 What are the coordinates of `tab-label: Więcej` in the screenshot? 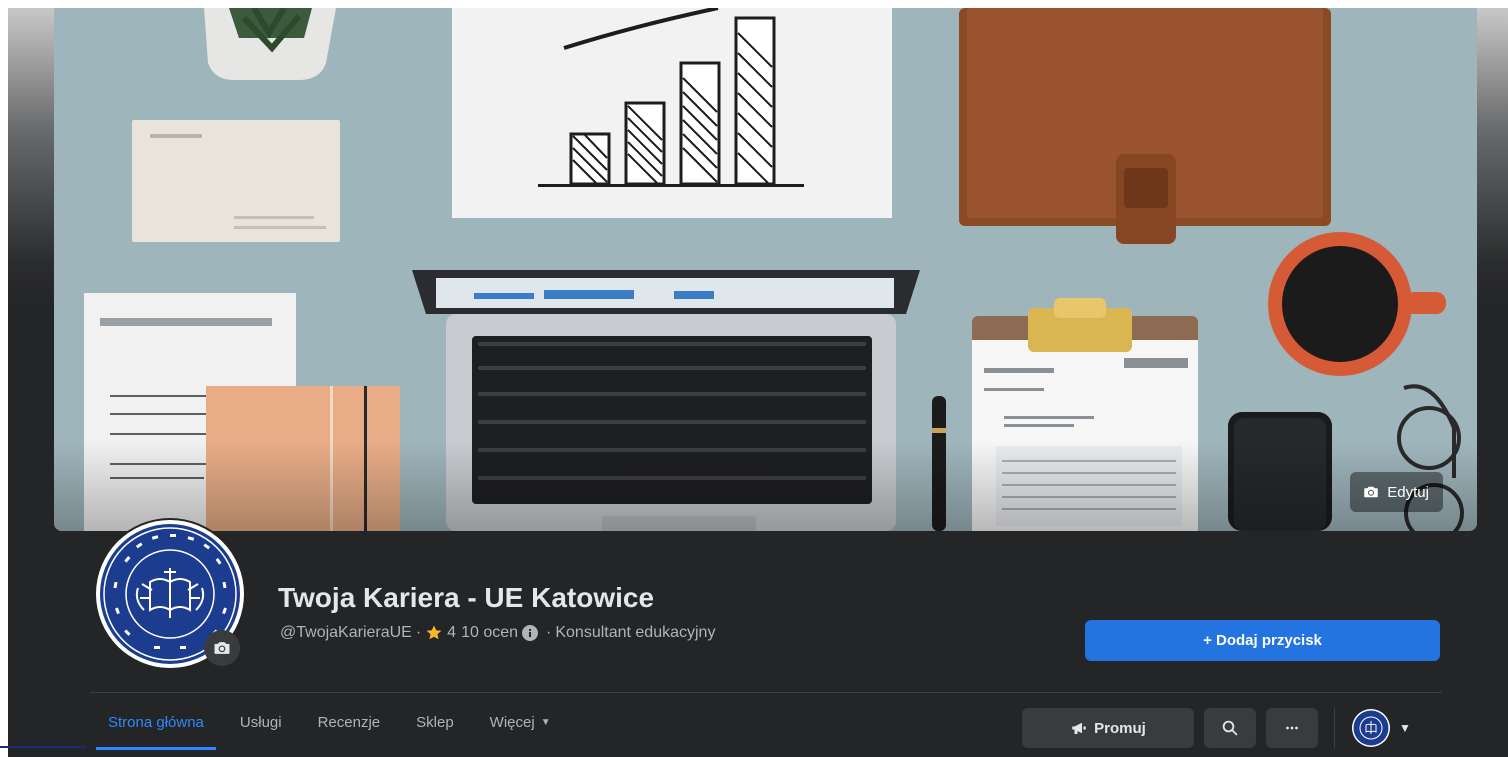 It's located at (512, 722).